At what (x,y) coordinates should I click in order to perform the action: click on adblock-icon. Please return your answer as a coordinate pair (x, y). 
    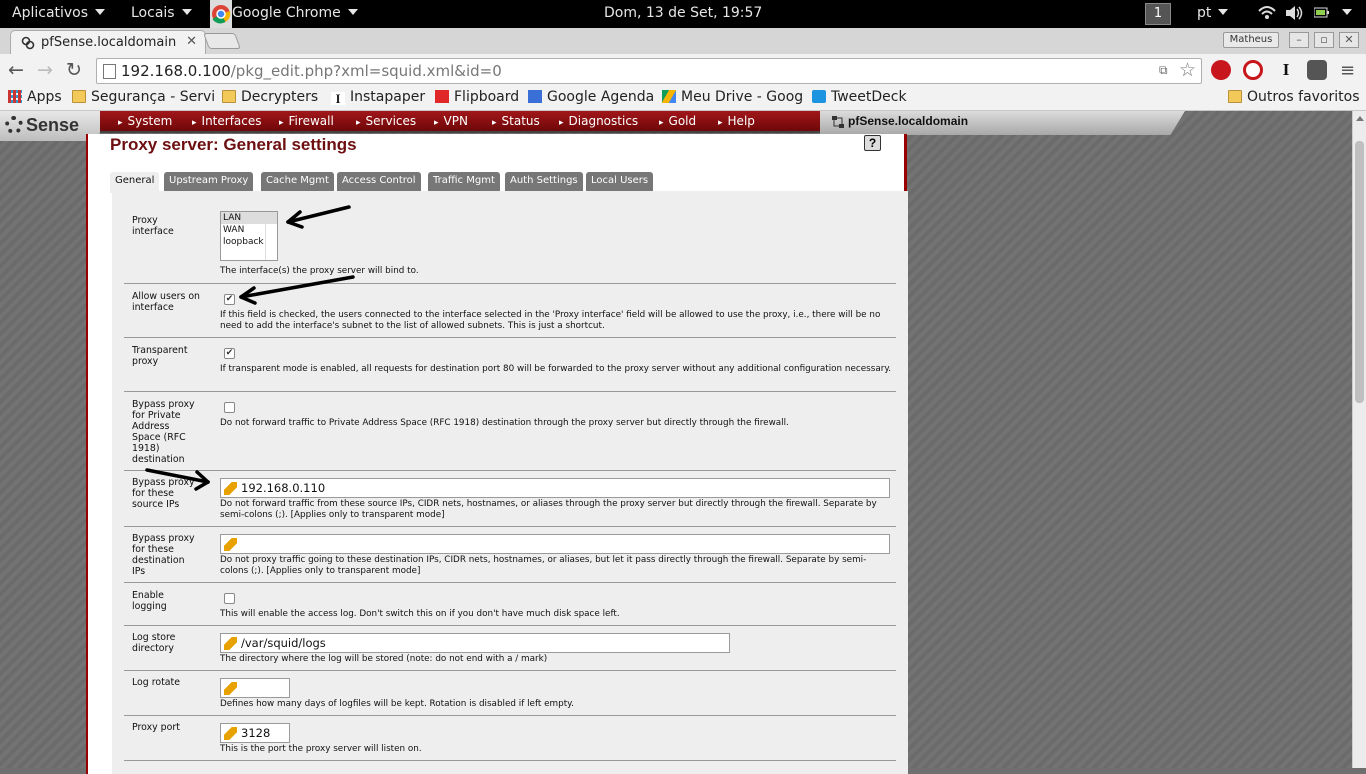
    Looking at the image, I should click on (1221, 70).